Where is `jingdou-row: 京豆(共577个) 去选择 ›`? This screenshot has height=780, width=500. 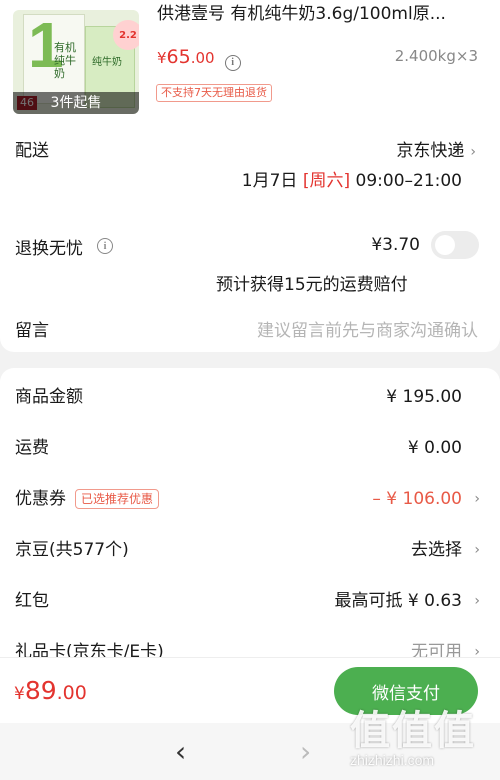 jingdou-row: 京豆(共577个) 去选择 › is located at coordinates (250, 550).